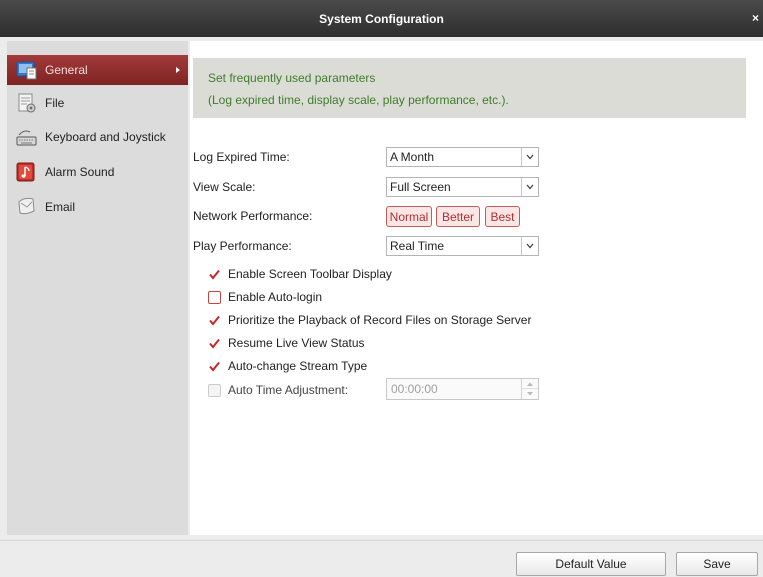 The width and height of the screenshot is (763, 577). What do you see at coordinates (80, 172) in the screenshot?
I see `sidebar-item-label: Alarm Sound` at bounding box center [80, 172].